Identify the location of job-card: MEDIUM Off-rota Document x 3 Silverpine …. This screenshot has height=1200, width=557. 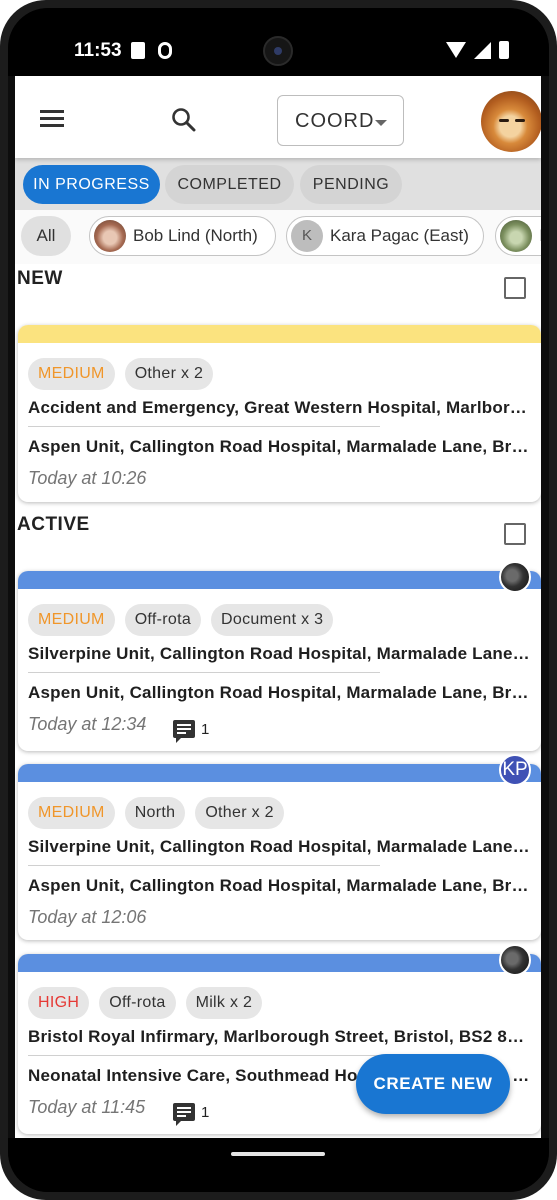
(279, 656).